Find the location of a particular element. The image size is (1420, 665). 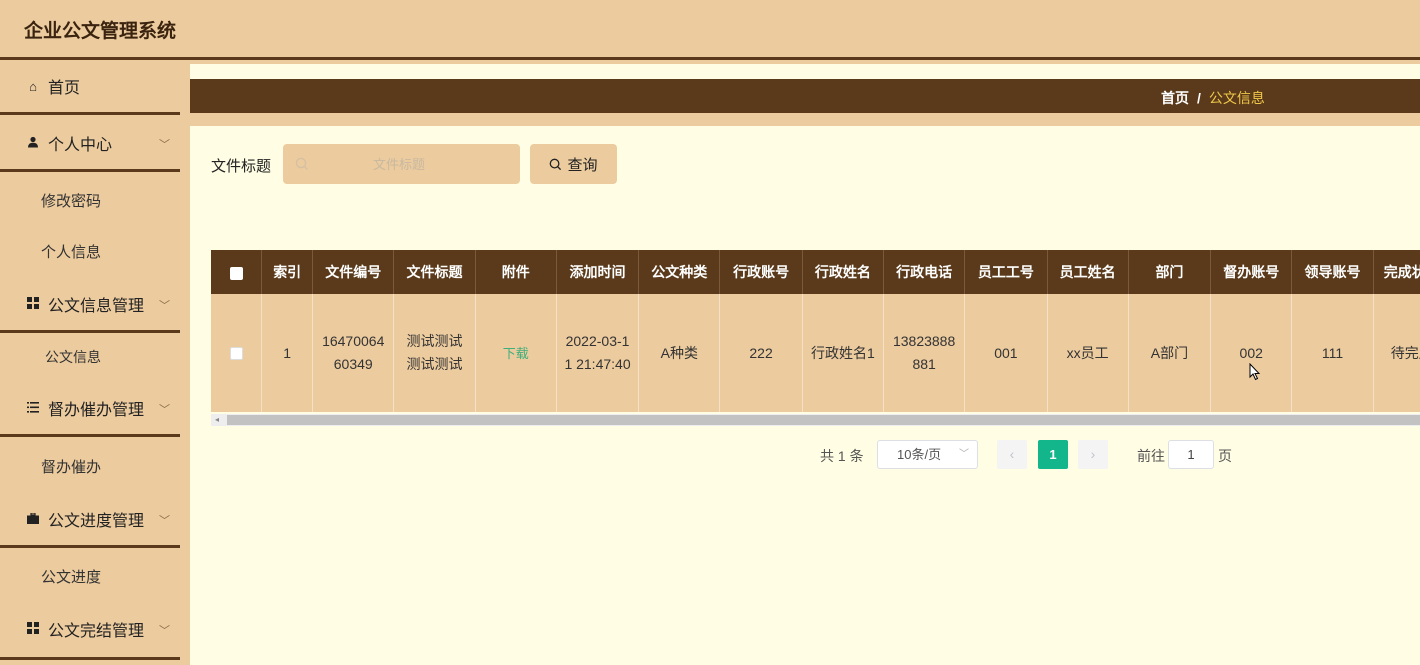

column-header: 行政姓名 is located at coordinates (843, 272).